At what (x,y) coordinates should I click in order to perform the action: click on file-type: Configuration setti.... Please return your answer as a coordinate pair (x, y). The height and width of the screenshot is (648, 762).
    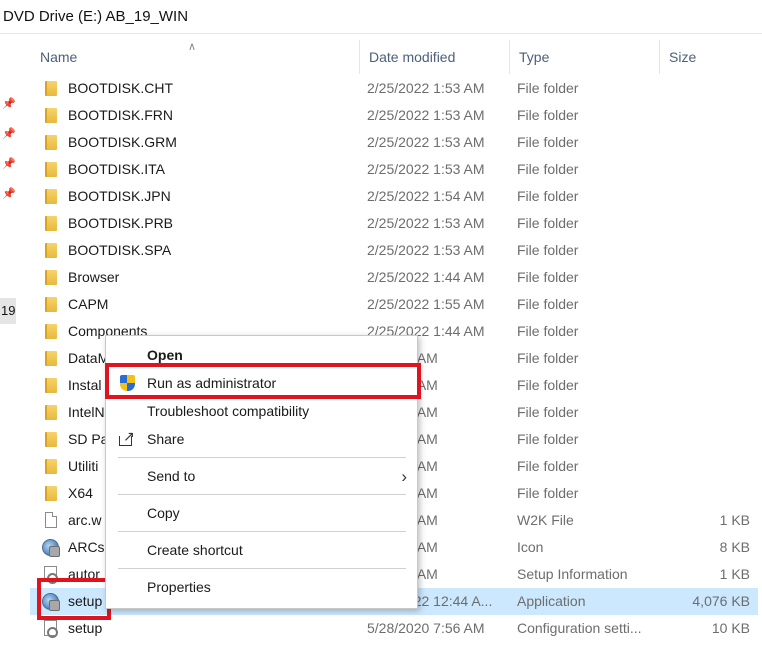
    Looking at the image, I should click on (579, 628).